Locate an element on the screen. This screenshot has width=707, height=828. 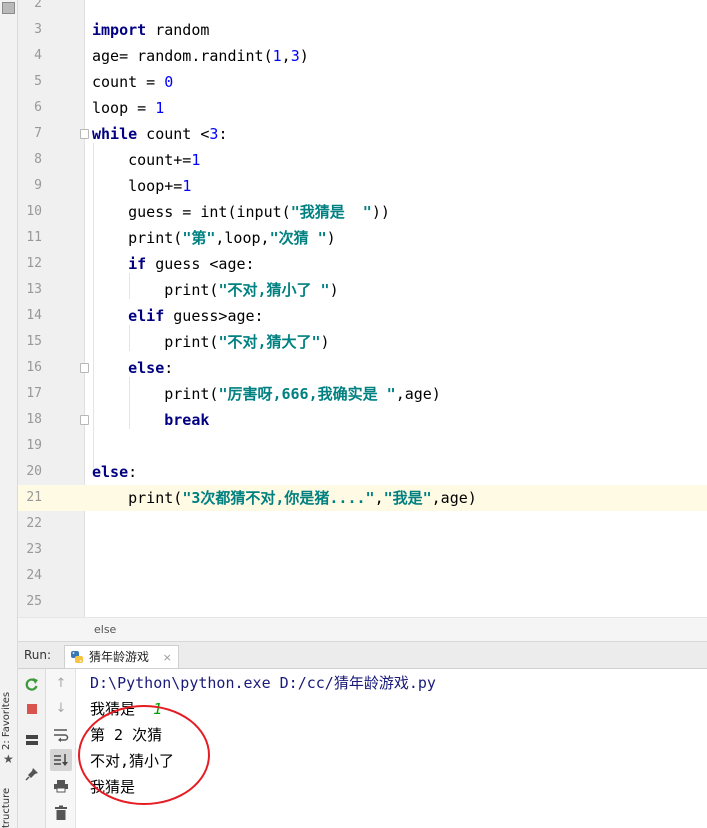
code-text: age= random.randint(1,3) is located at coordinates (200, 56).